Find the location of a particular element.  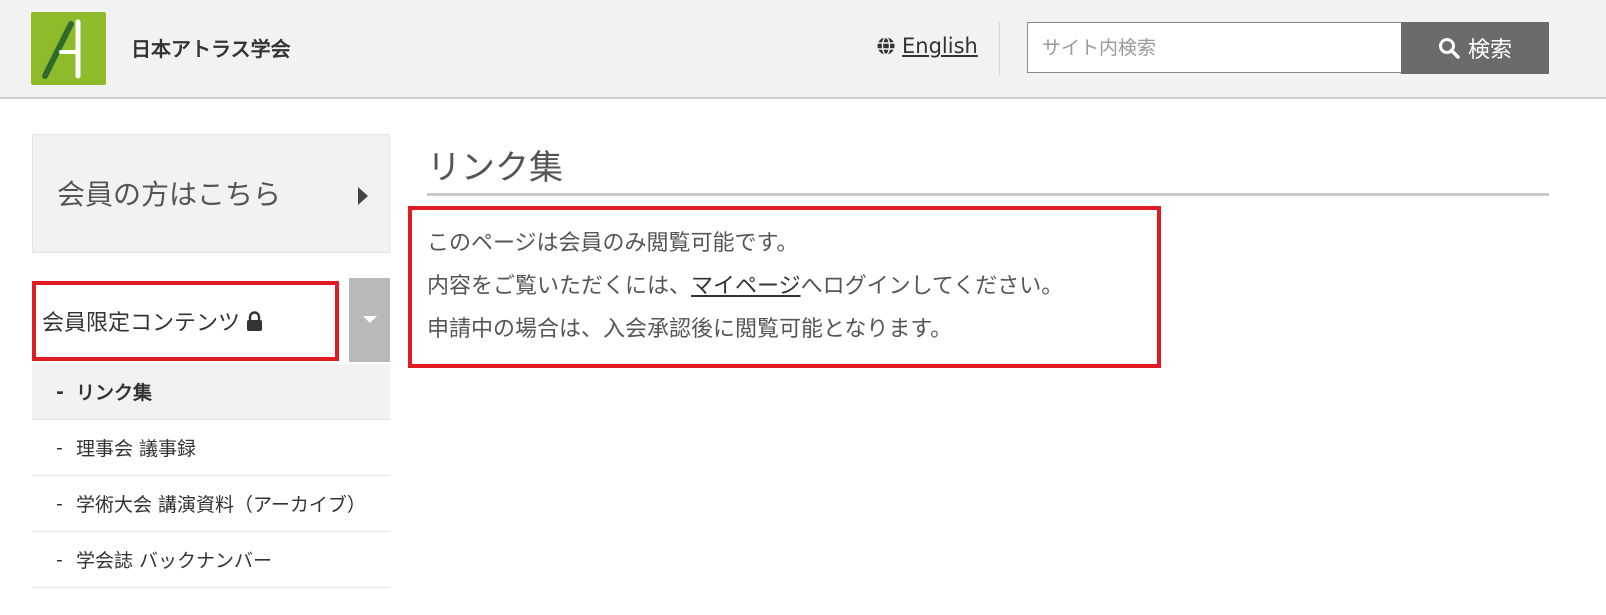

members-only-section: 会員限定コンテンツ is located at coordinates (211, 321).